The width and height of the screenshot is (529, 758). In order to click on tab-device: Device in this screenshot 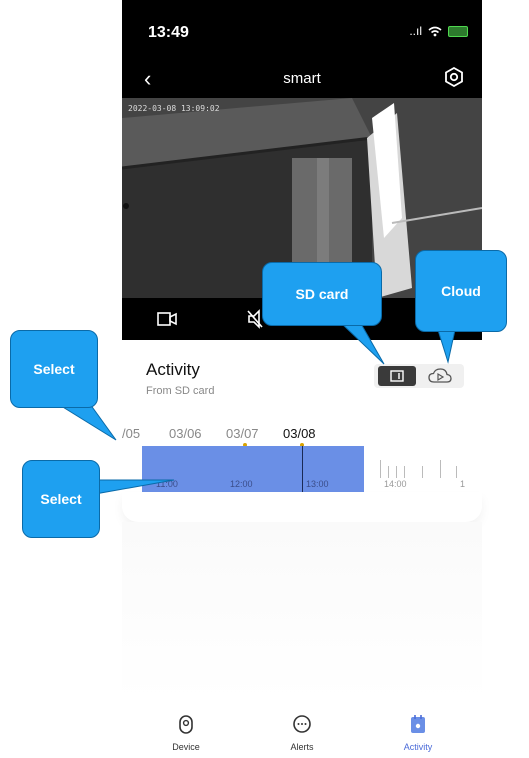, I will do `click(186, 734)`.